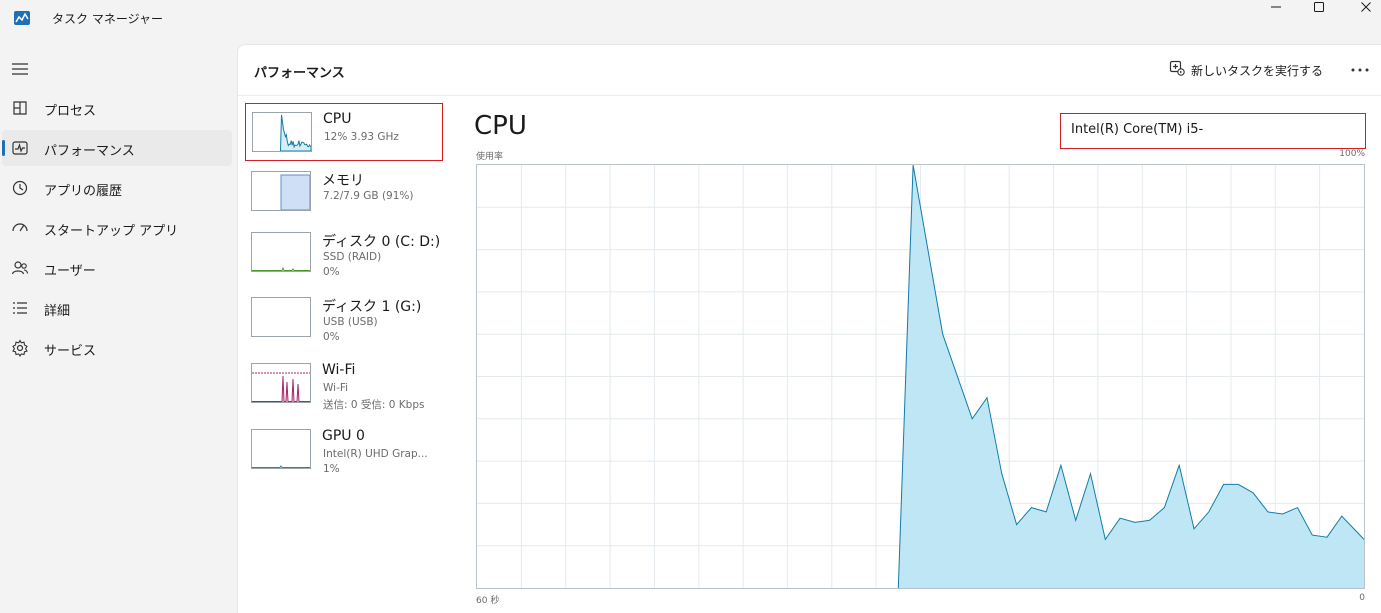 This screenshot has height=613, width=1381. What do you see at coordinates (20, 148) in the screenshot?
I see `performance-pulse-icon` at bounding box center [20, 148].